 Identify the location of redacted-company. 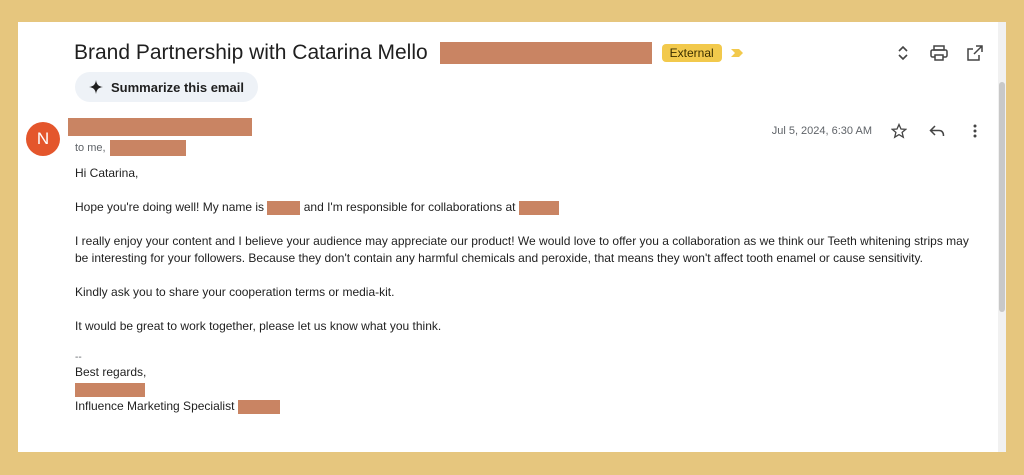
(538, 207).